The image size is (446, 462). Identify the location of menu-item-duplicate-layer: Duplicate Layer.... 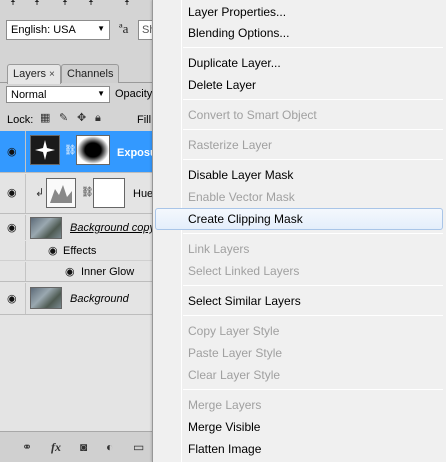
(299, 63).